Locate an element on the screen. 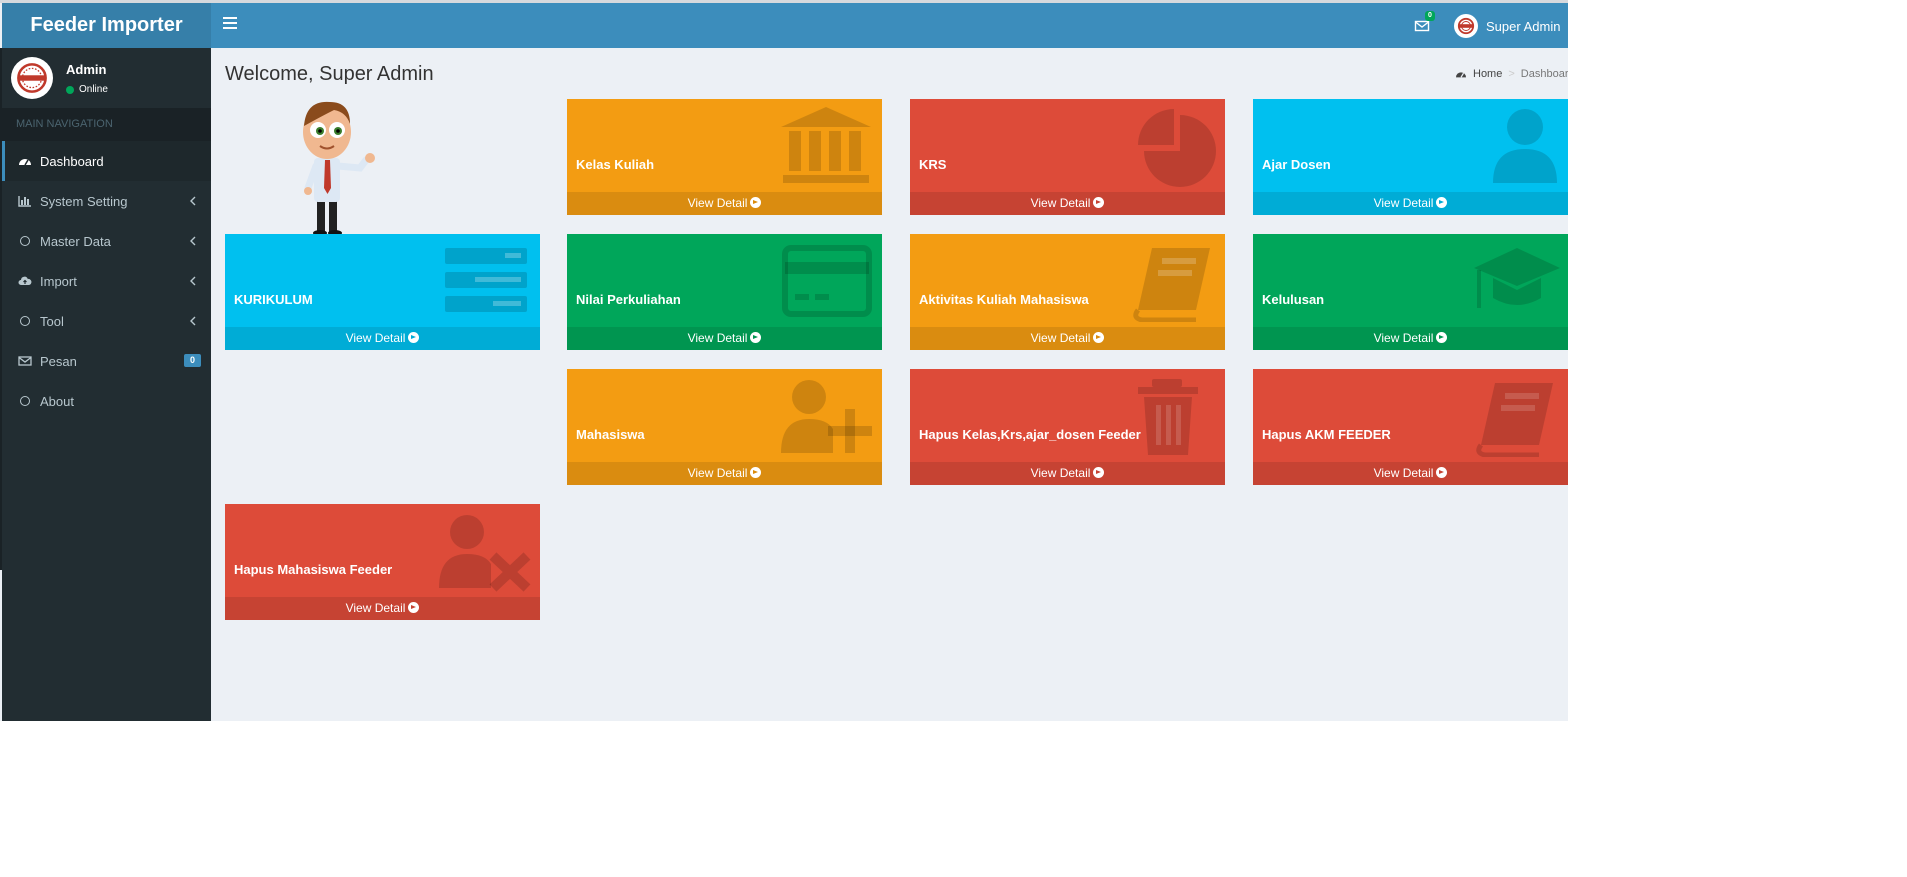  box-krs: KRS View Detail is located at coordinates (1067, 157).